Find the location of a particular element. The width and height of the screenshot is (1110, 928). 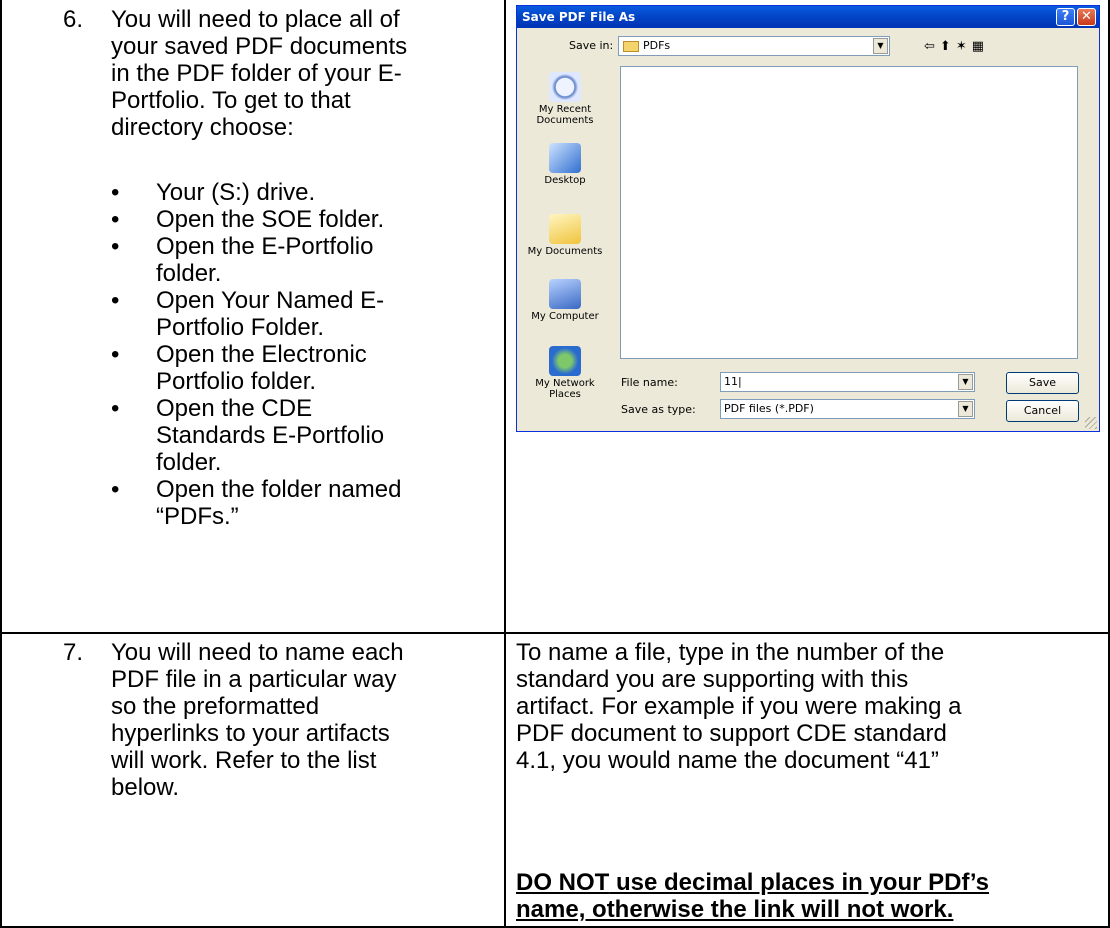

save-in-dropdown: PDFs ▼ is located at coordinates (754, 46).